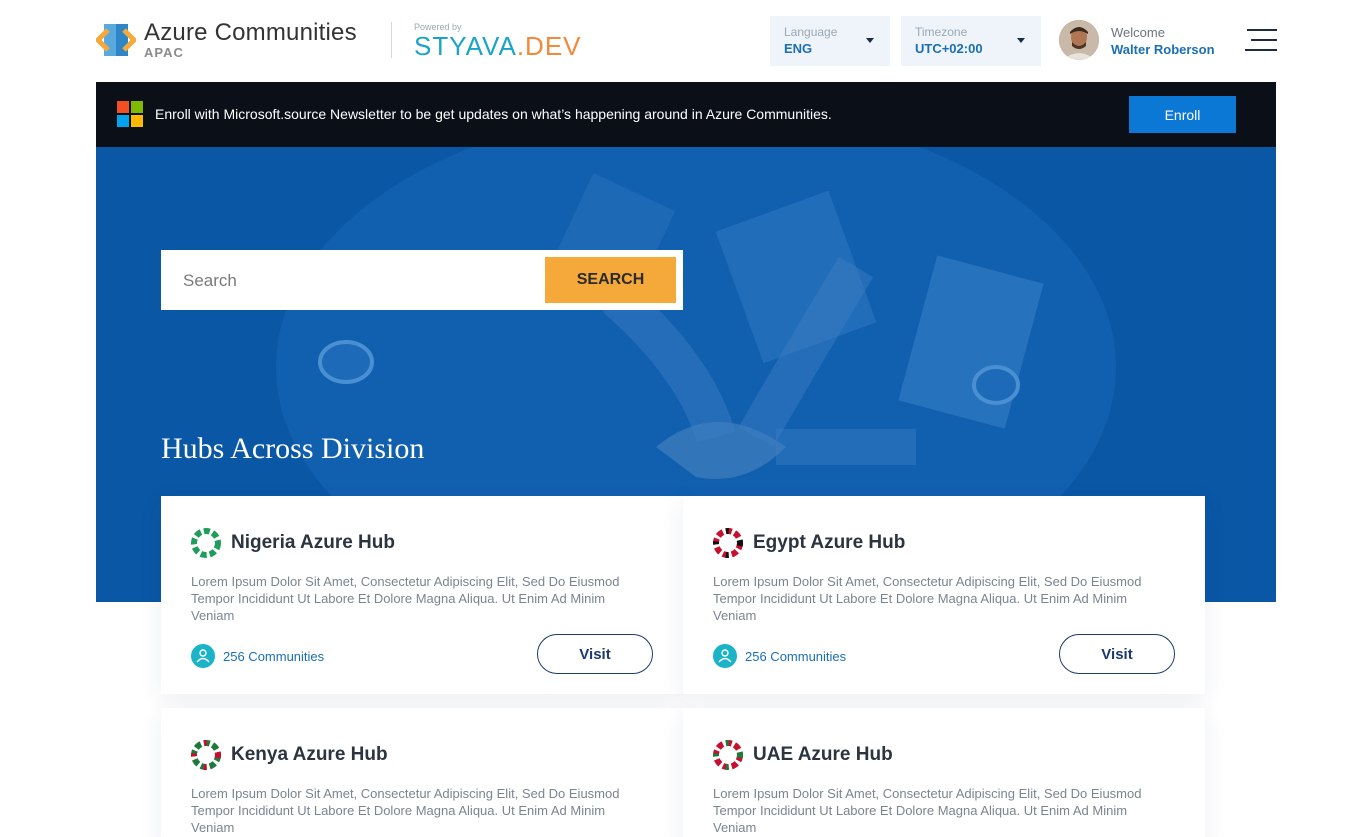 The width and height of the screenshot is (1372, 837). Describe the element at coordinates (1138, 32) in the screenshot. I see `welcome-label: Welcome` at that location.